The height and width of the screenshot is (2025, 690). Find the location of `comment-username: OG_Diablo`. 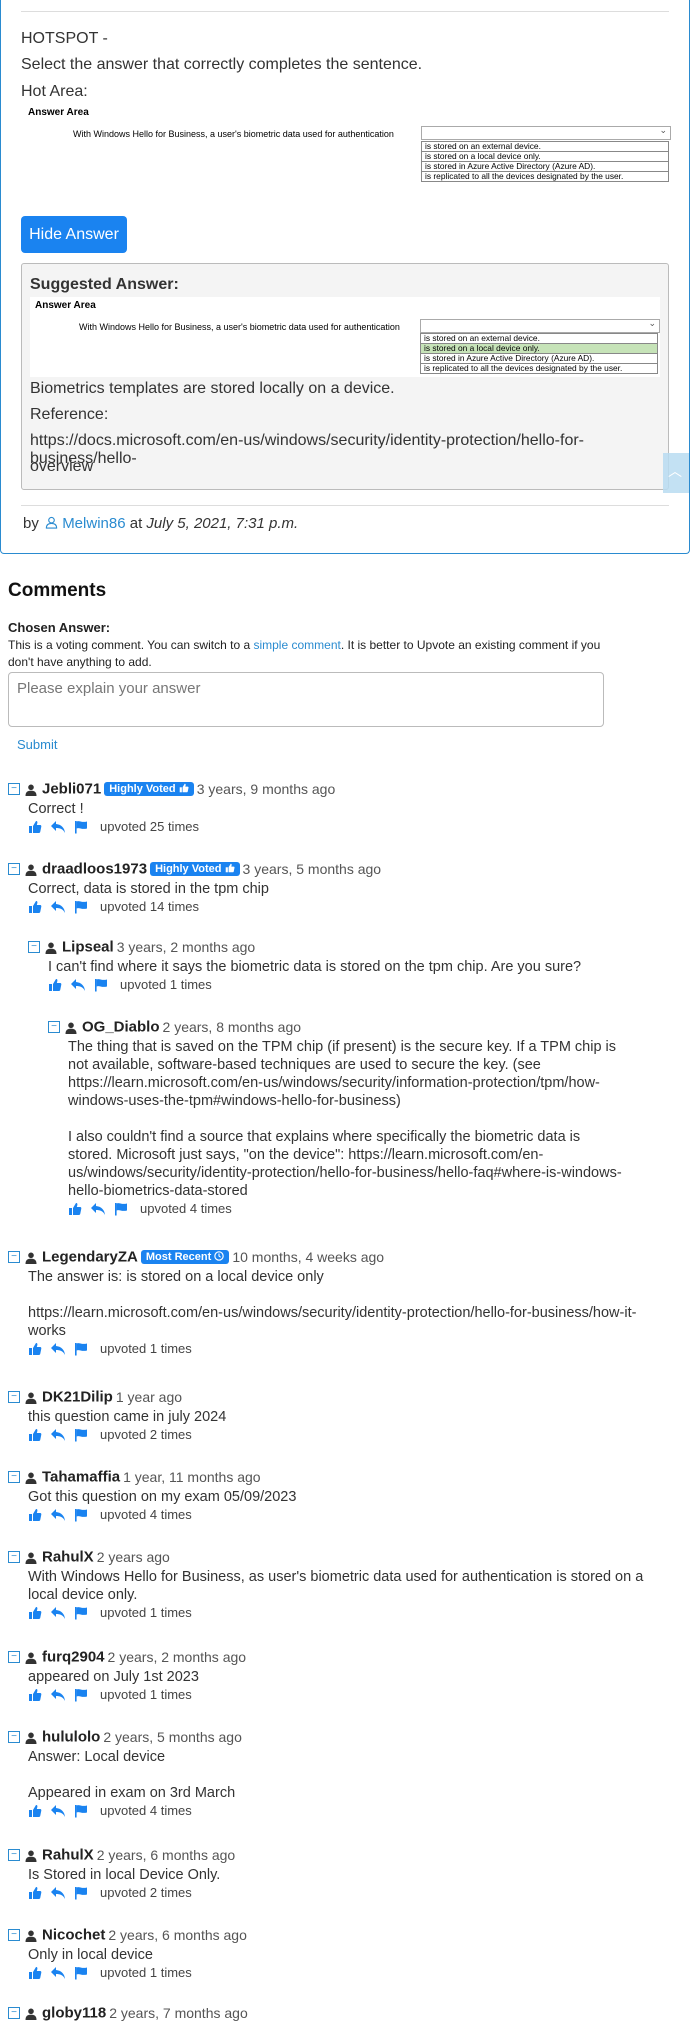

comment-username: OG_Diablo is located at coordinates (121, 1026).